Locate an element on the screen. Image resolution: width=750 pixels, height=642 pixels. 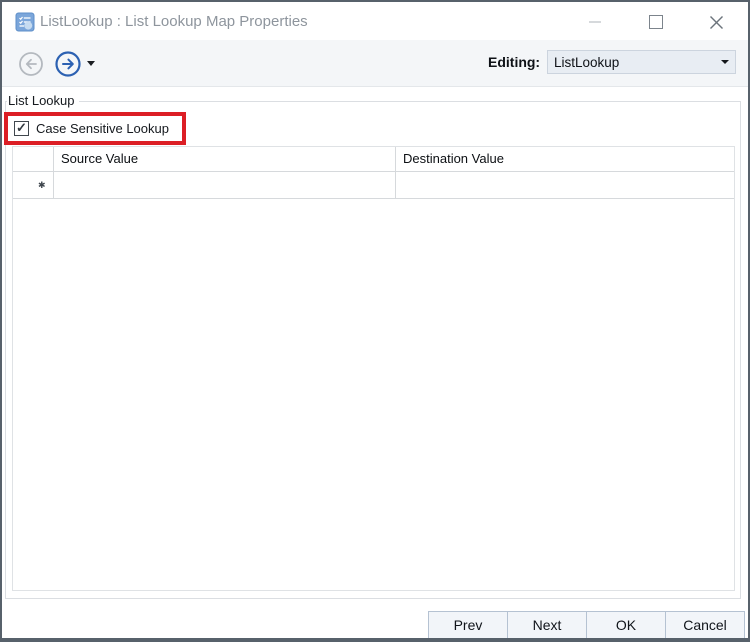
close-icon is located at coordinates (716, 22).